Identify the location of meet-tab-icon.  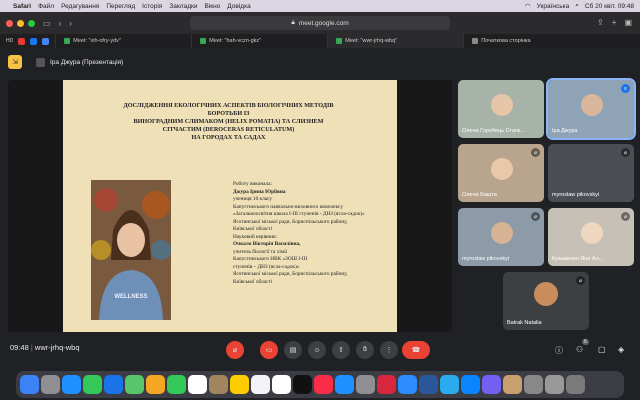
(339, 41).